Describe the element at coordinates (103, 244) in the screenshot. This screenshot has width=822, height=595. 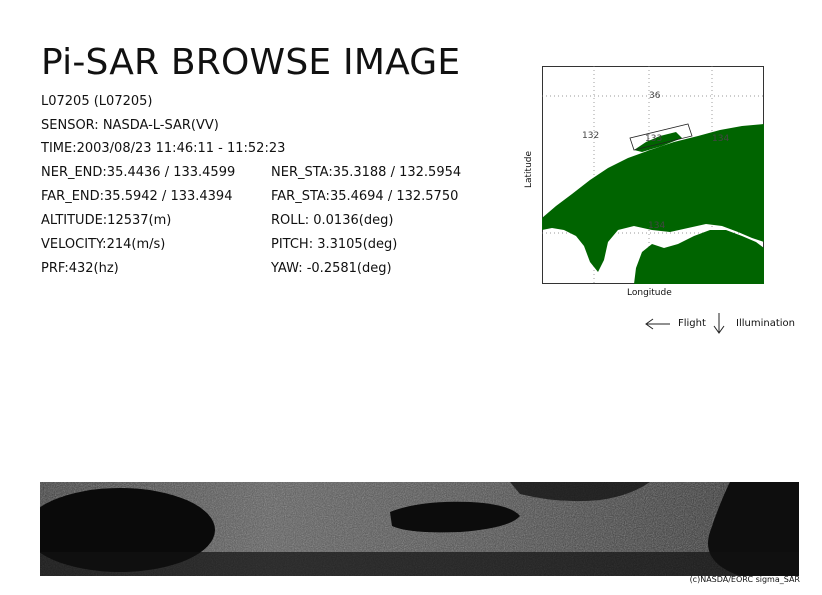
I see `velocity-text: VELOCITY:214(m/s)` at that location.